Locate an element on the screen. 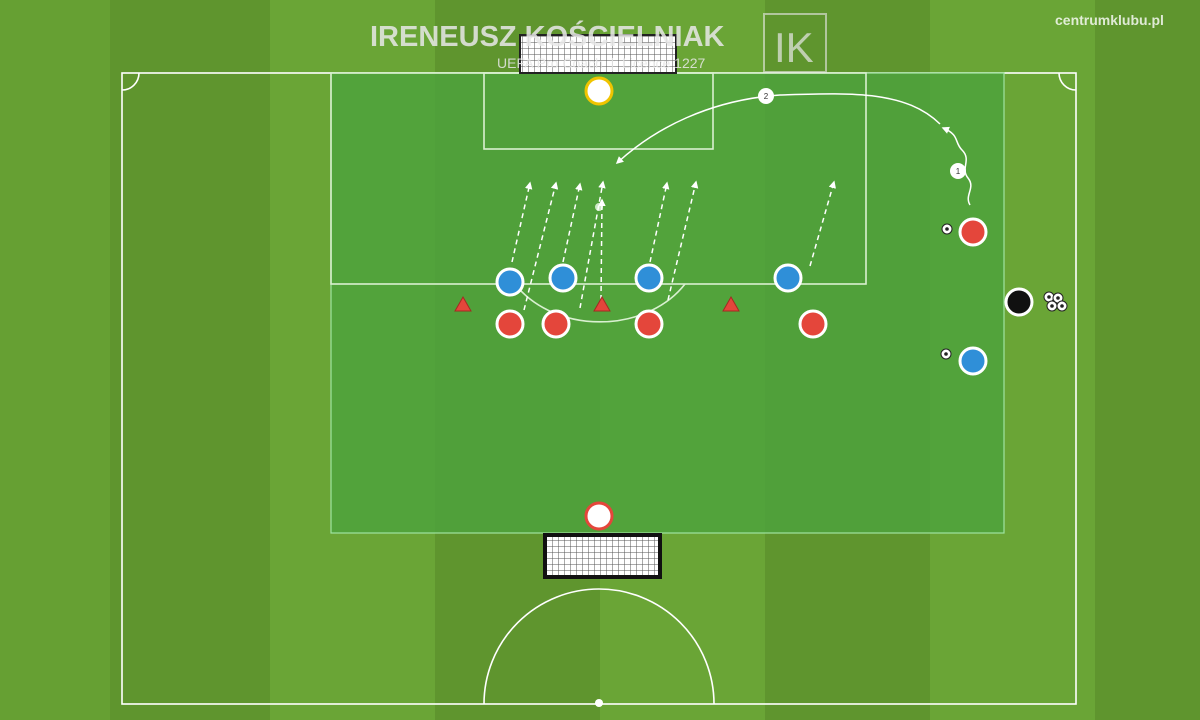 This screenshot has height=720, width=1200. coach-subtitle: UEFA Pro Coach | Licence 1227 is located at coordinates (601, 63).